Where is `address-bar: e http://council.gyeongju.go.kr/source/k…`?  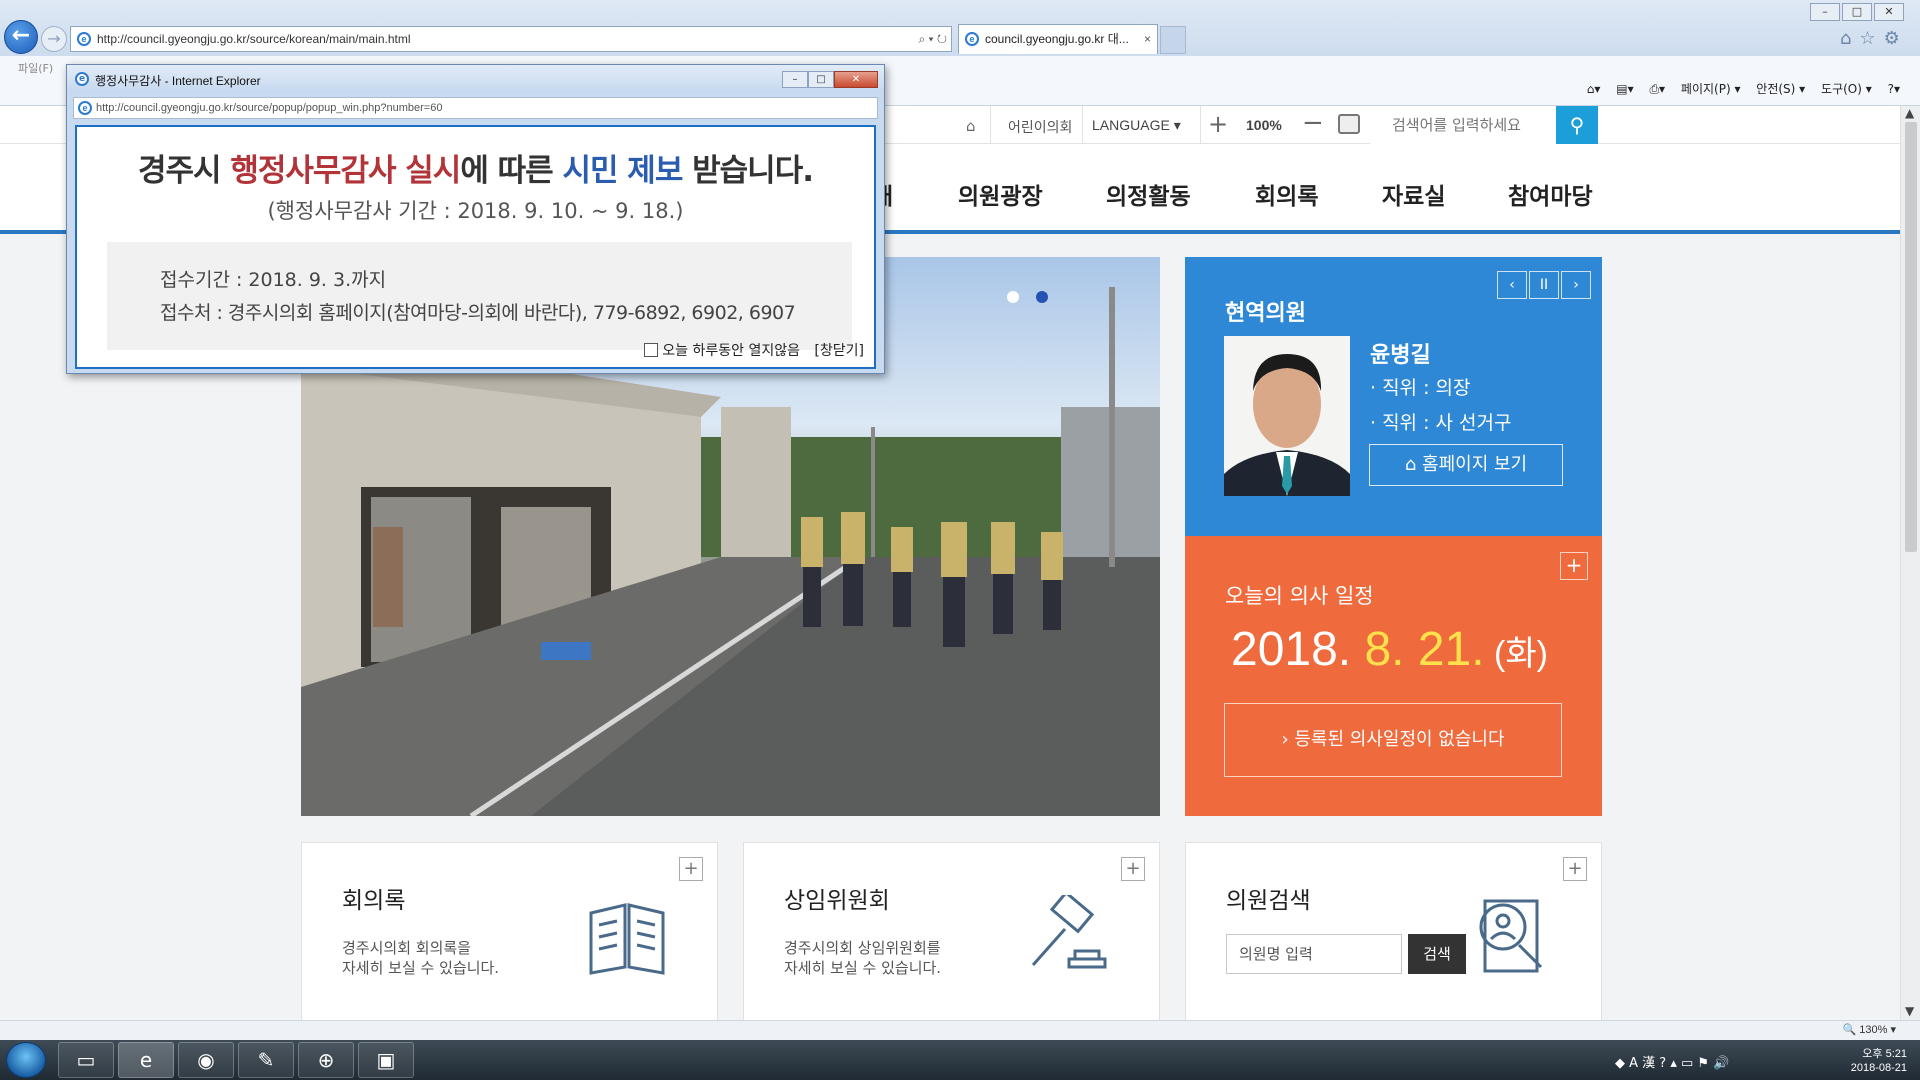
address-bar: e http://council.gyeongju.go.kr/source/k… is located at coordinates (511, 39).